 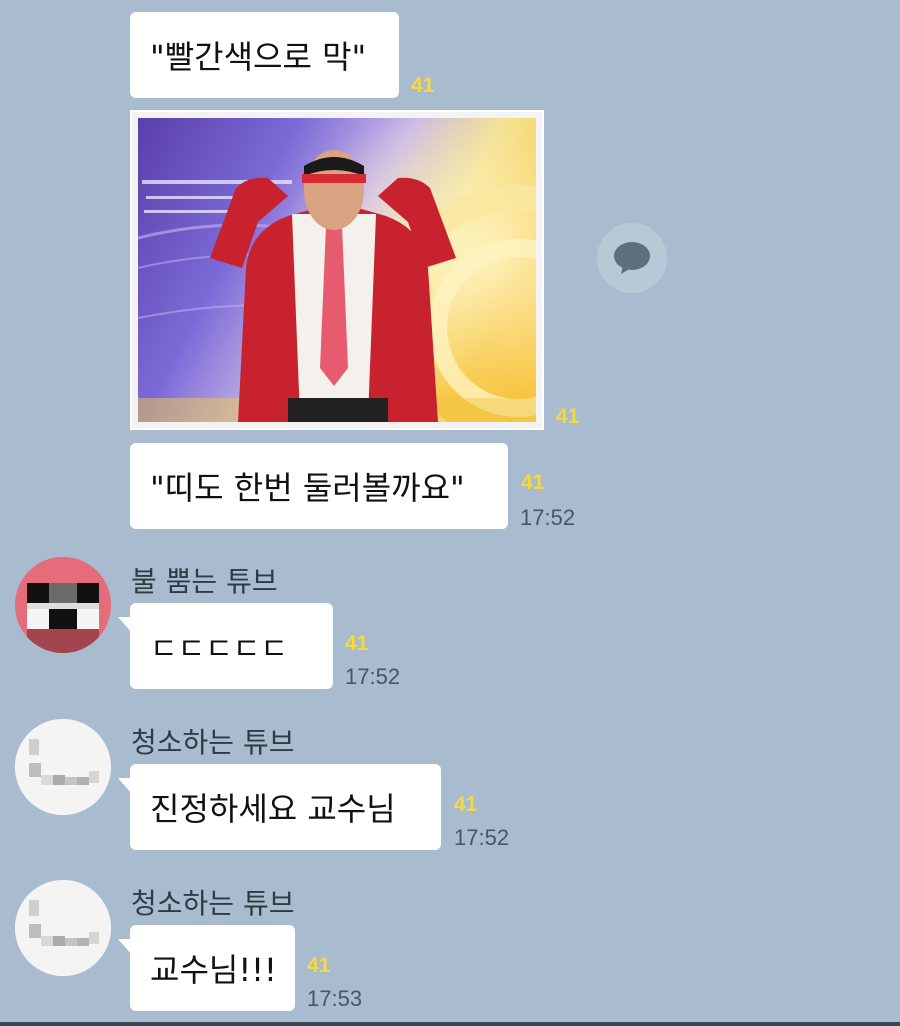 What do you see at coordinates (258, 57) in the screenshot?
I see `message-text: "빨간색으로 막"` at bounding box center [258, 57].